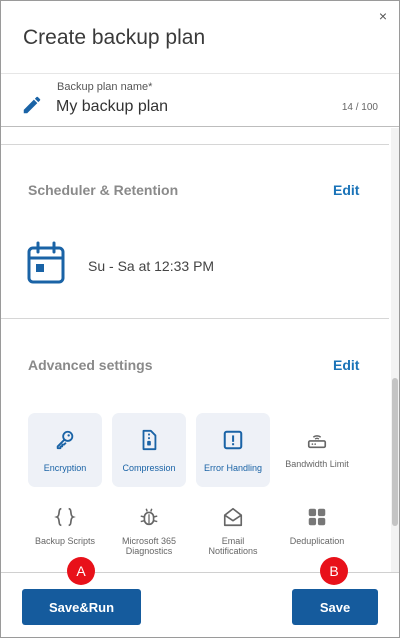  I want to click on envelope-icon, so click(233, 517).